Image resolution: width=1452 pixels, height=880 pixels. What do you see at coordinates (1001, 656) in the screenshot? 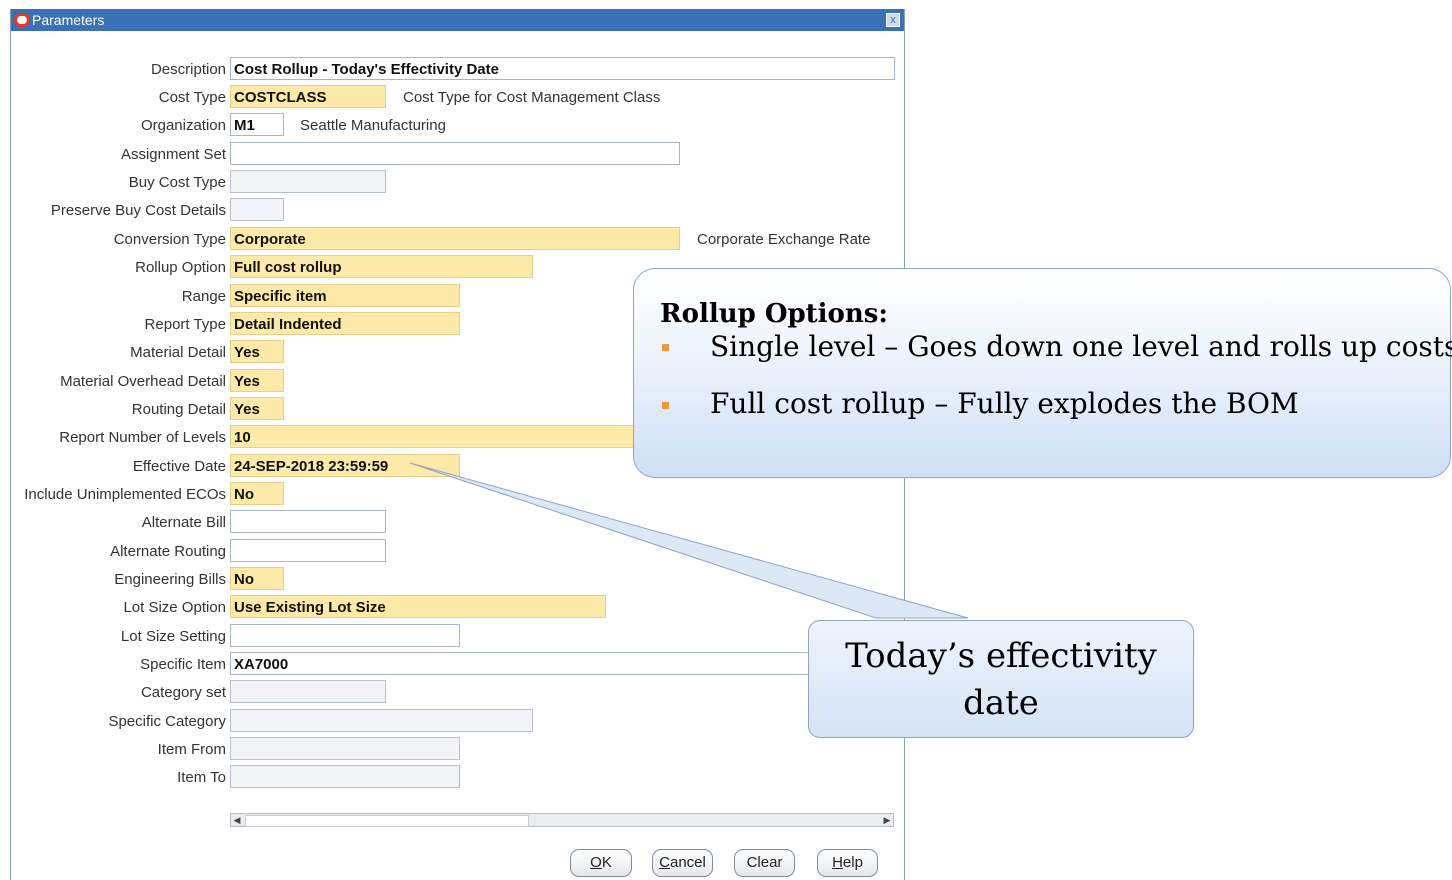
I see `callout-line-1: Today’s effectivity` at bounding box center [1001, 656].